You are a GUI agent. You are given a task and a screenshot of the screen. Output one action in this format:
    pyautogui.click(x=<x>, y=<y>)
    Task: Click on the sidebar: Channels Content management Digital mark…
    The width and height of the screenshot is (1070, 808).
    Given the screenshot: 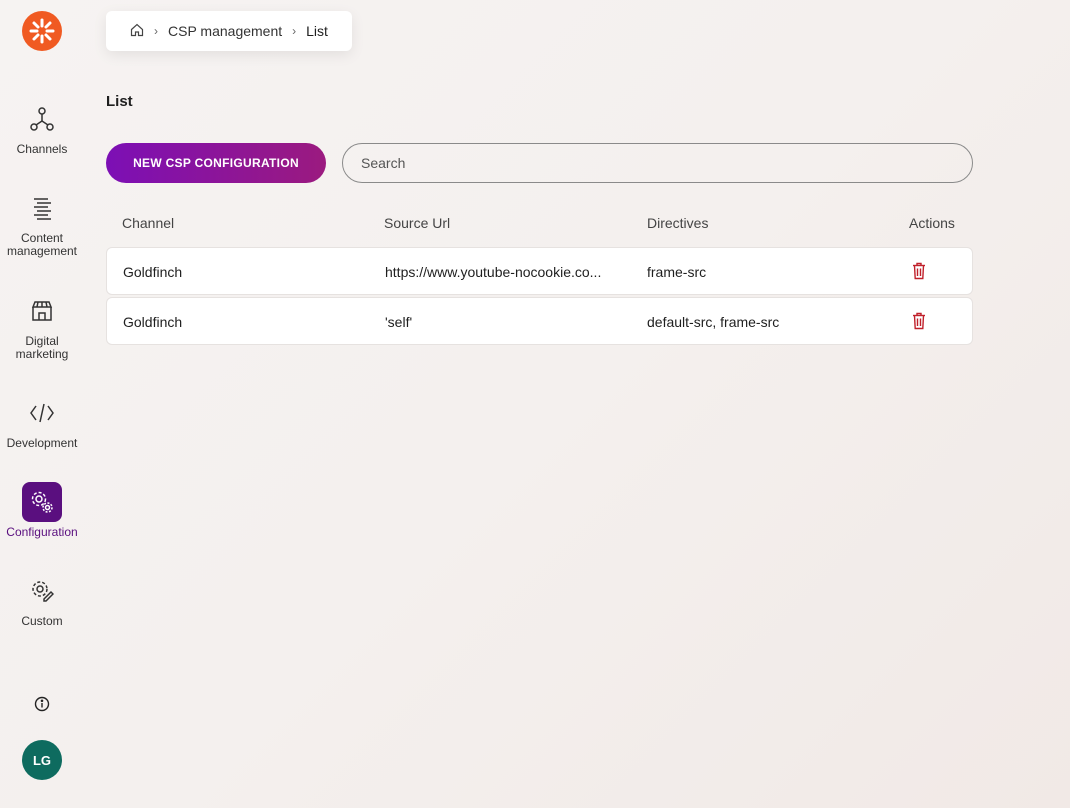 What is the action you would take?
    pyautogui.click(x=42, y=404)
    